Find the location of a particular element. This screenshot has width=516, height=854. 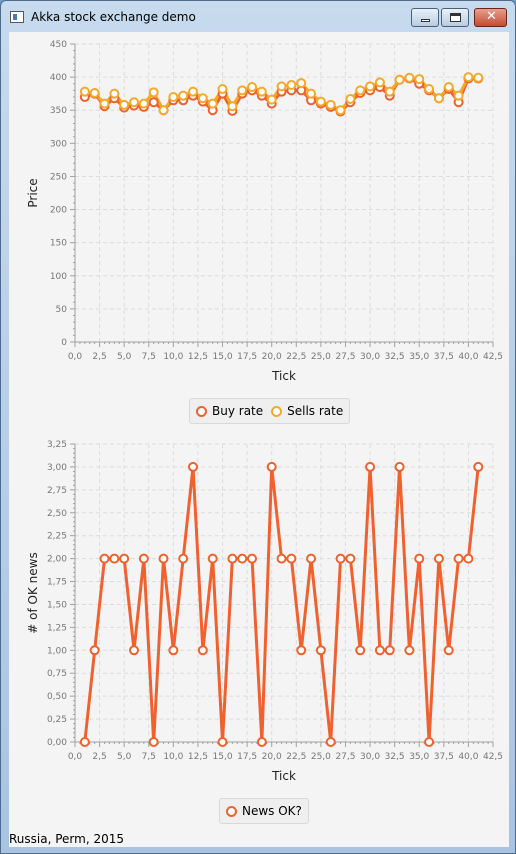

x-tick-label: 37,5 is located at coordinates (444, 357).